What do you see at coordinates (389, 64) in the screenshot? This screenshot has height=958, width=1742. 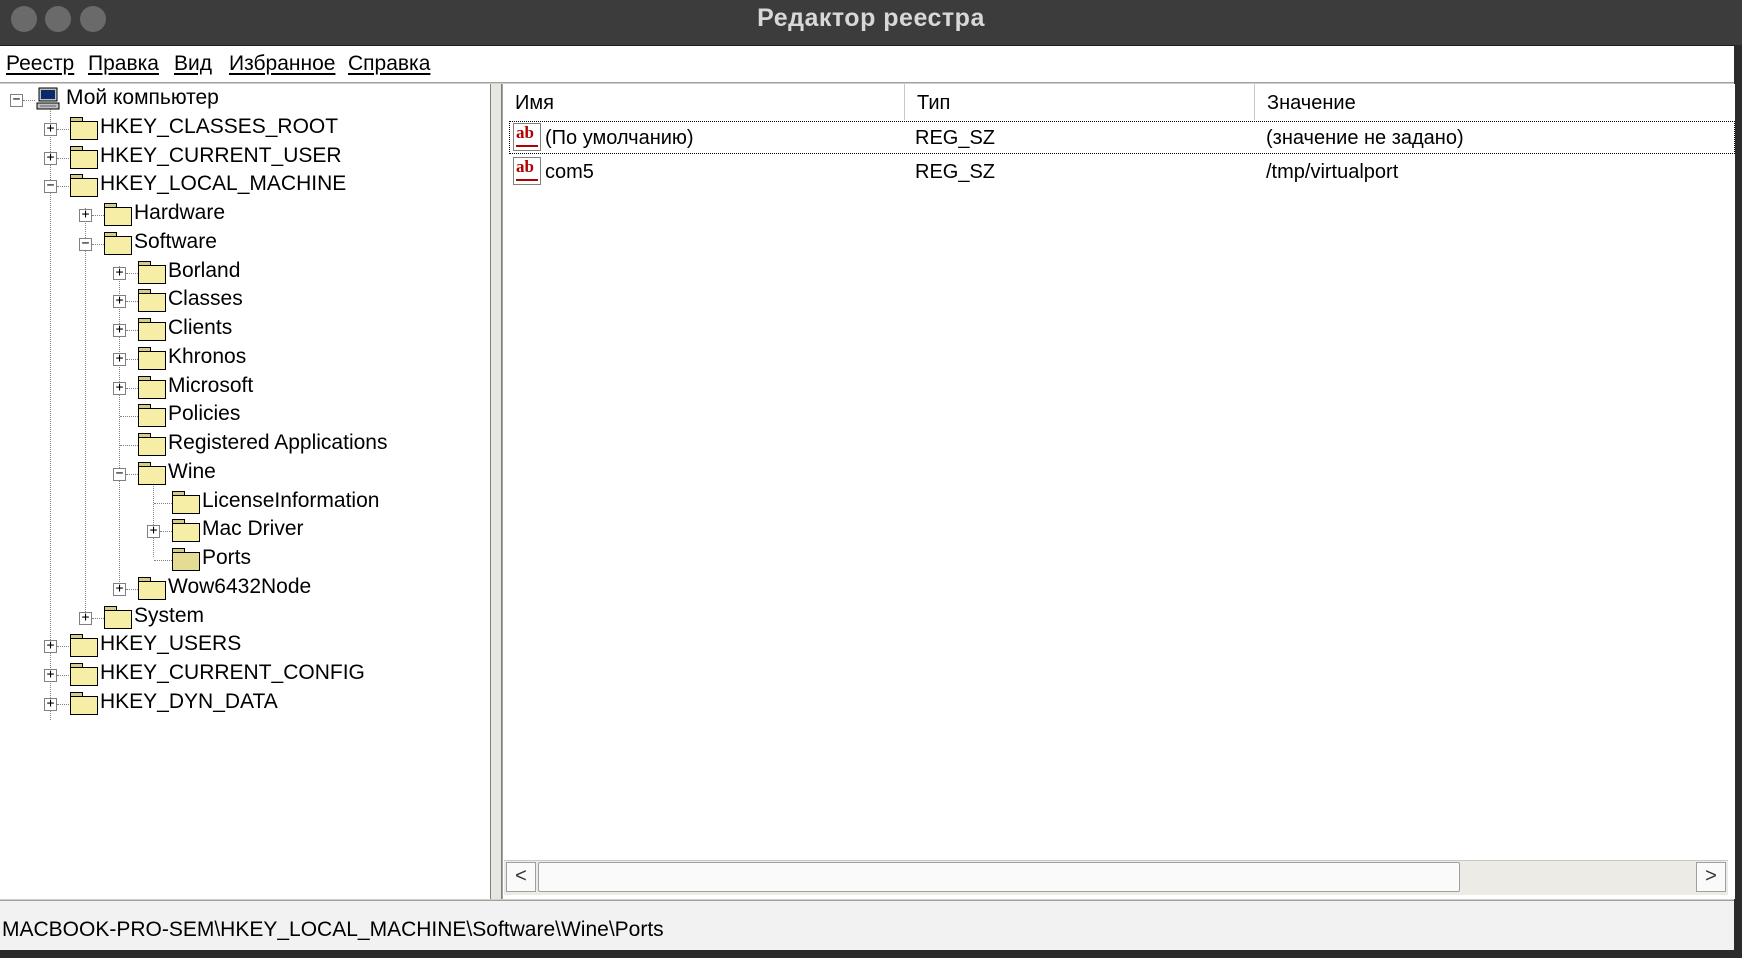 I see `menu-help: Справка` at bounding box center [389, 64].